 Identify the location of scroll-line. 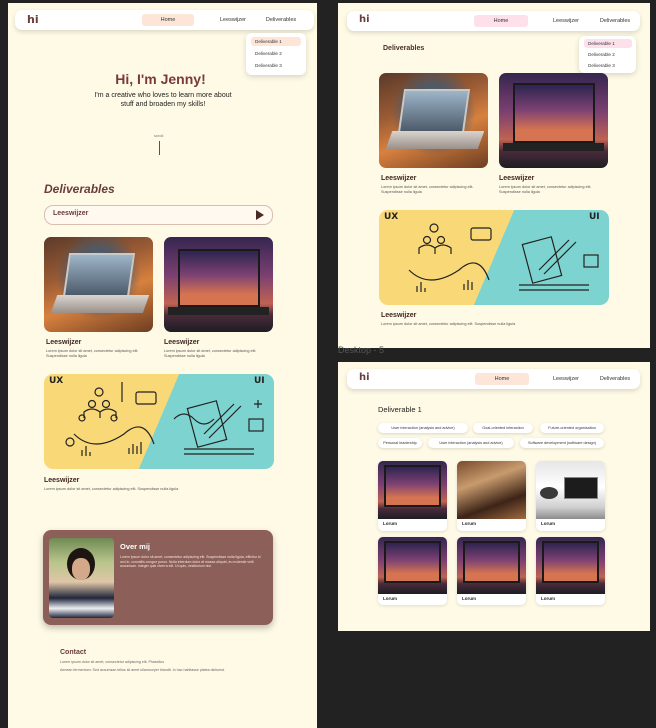
(159, 148).